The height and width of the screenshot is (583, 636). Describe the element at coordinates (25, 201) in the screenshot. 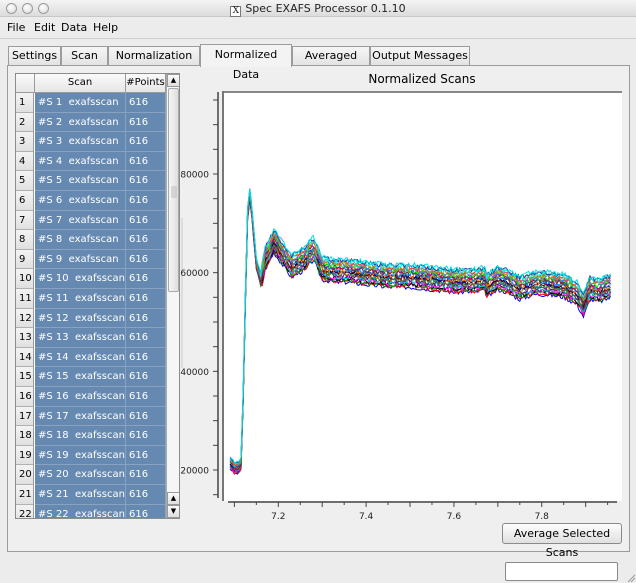

I see `row-number: 6` at that location.